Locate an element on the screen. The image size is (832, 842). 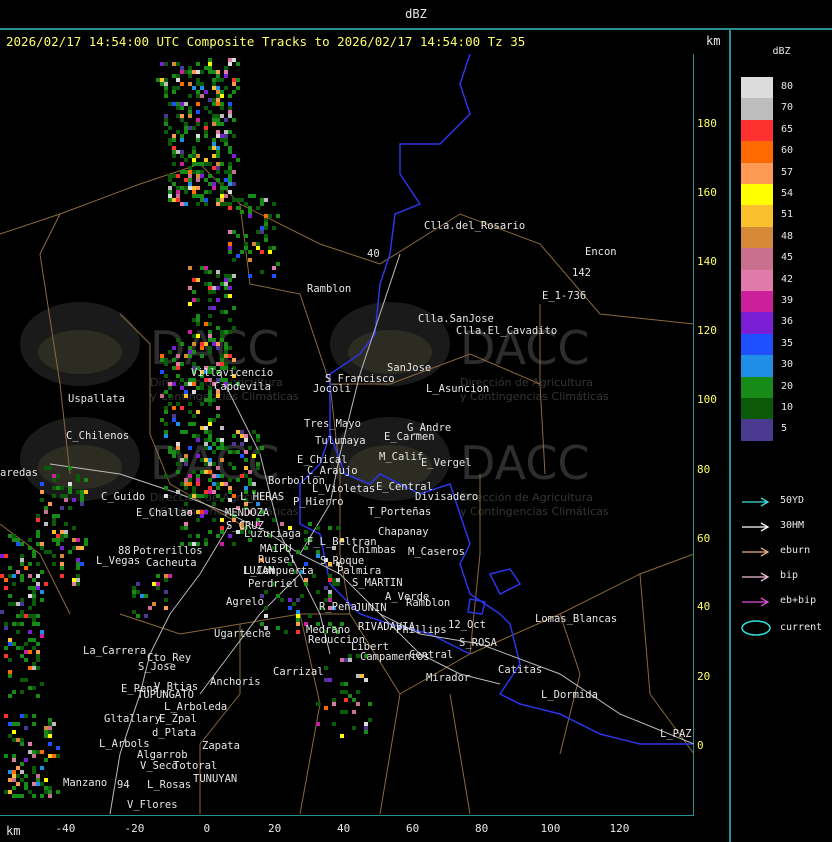
legend-swatch is located at coordinates (757, 130).